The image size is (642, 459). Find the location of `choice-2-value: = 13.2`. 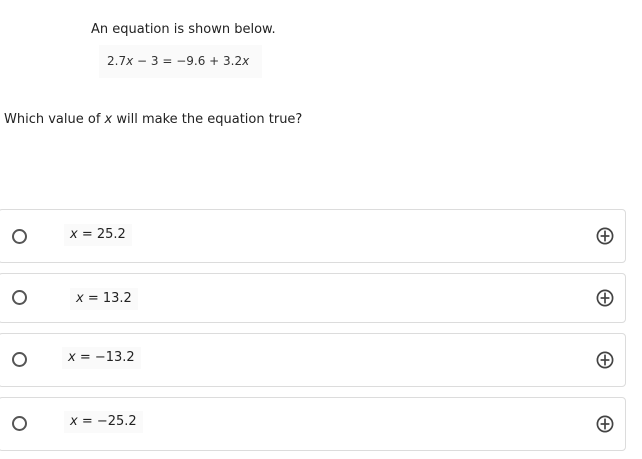

choice-2-value: = 13.2 is located at coordinates (107, 298).